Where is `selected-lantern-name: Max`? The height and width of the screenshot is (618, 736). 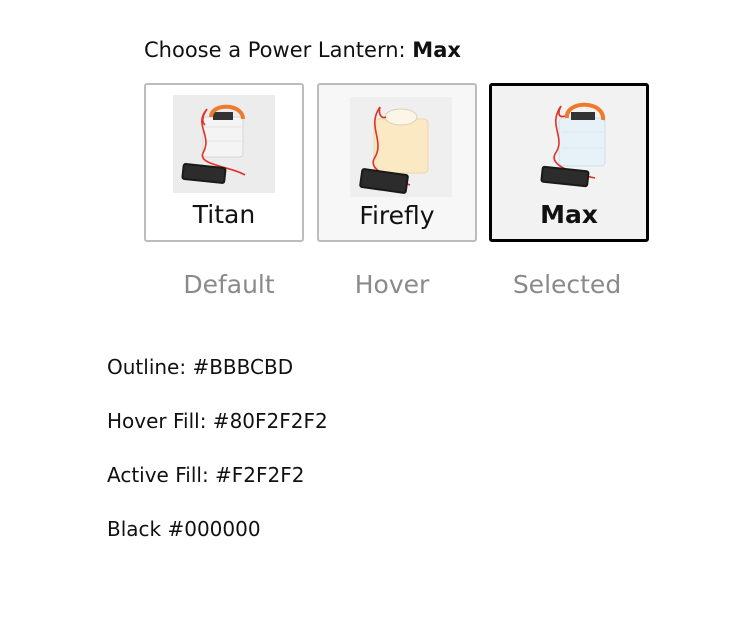 selected-lantern-name: Max is located at coordinates (436, 50).